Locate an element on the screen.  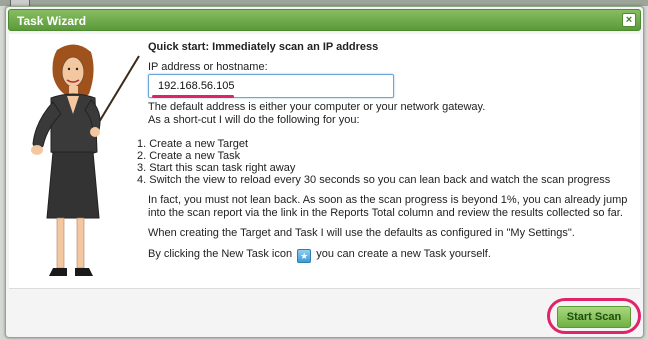
ip-highlight-underline is located at coordinates (193, 96).